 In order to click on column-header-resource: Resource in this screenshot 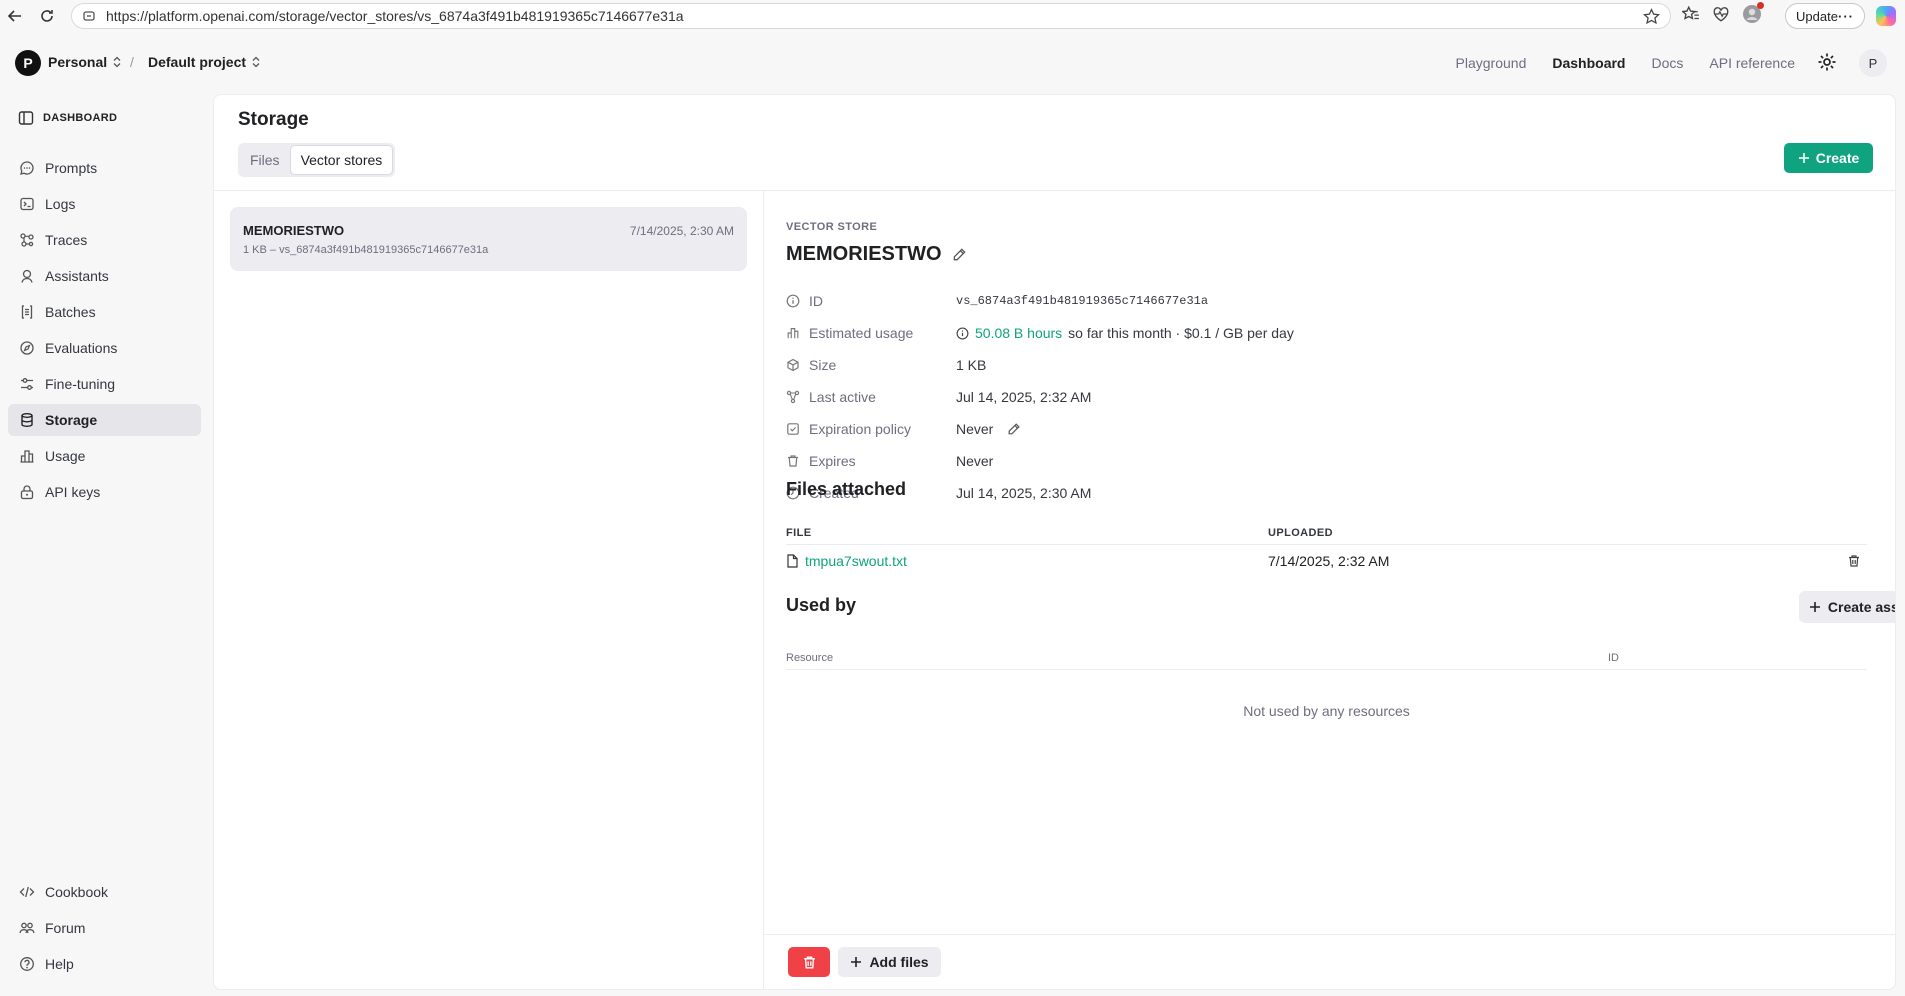, I will do `click(810, 657)`.